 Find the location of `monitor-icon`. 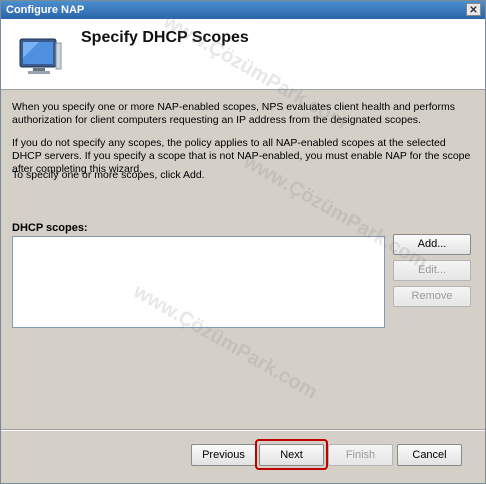

monitor-icon is located at coordinates (40, 56).